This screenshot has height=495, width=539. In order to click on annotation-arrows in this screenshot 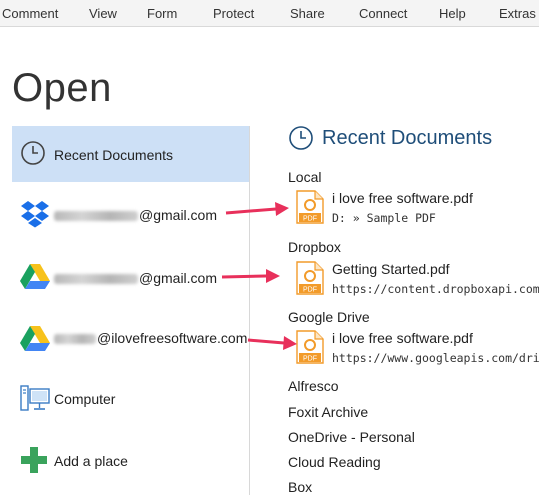, I will do `click(259, 276)`.